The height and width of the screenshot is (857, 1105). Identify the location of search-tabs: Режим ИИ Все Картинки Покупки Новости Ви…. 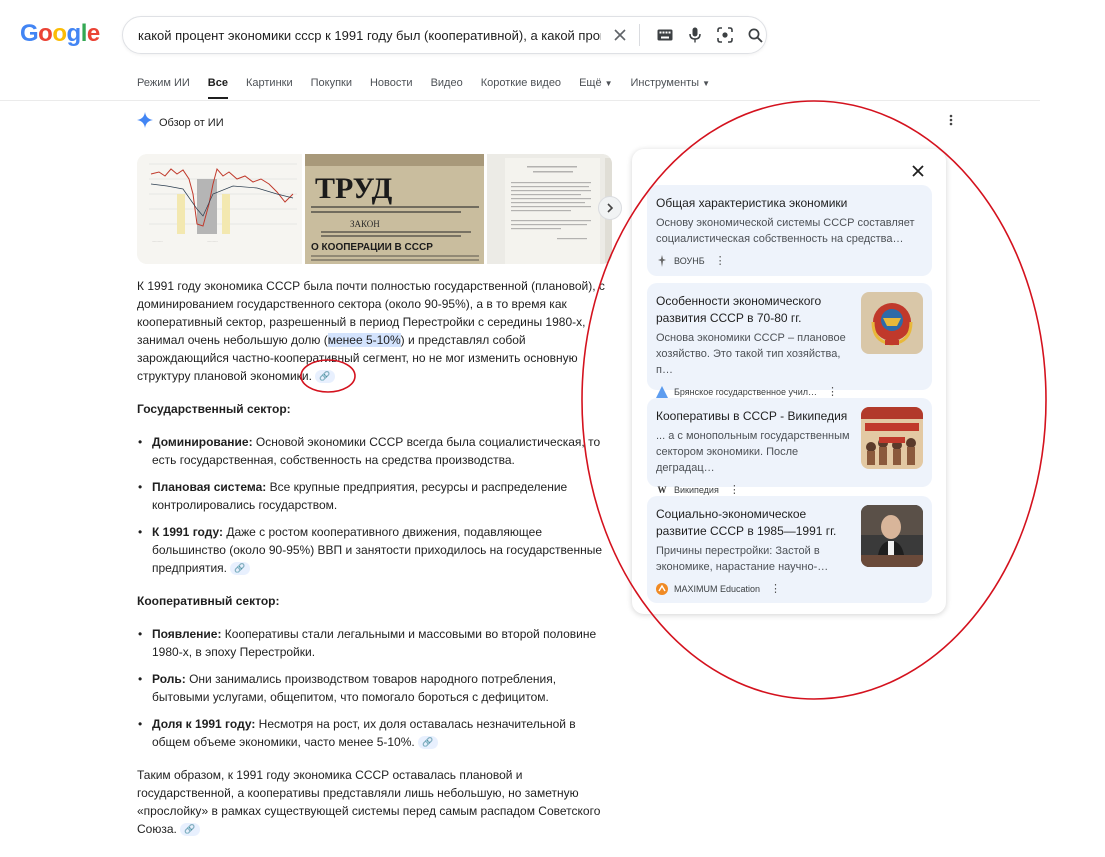
(432, 88).